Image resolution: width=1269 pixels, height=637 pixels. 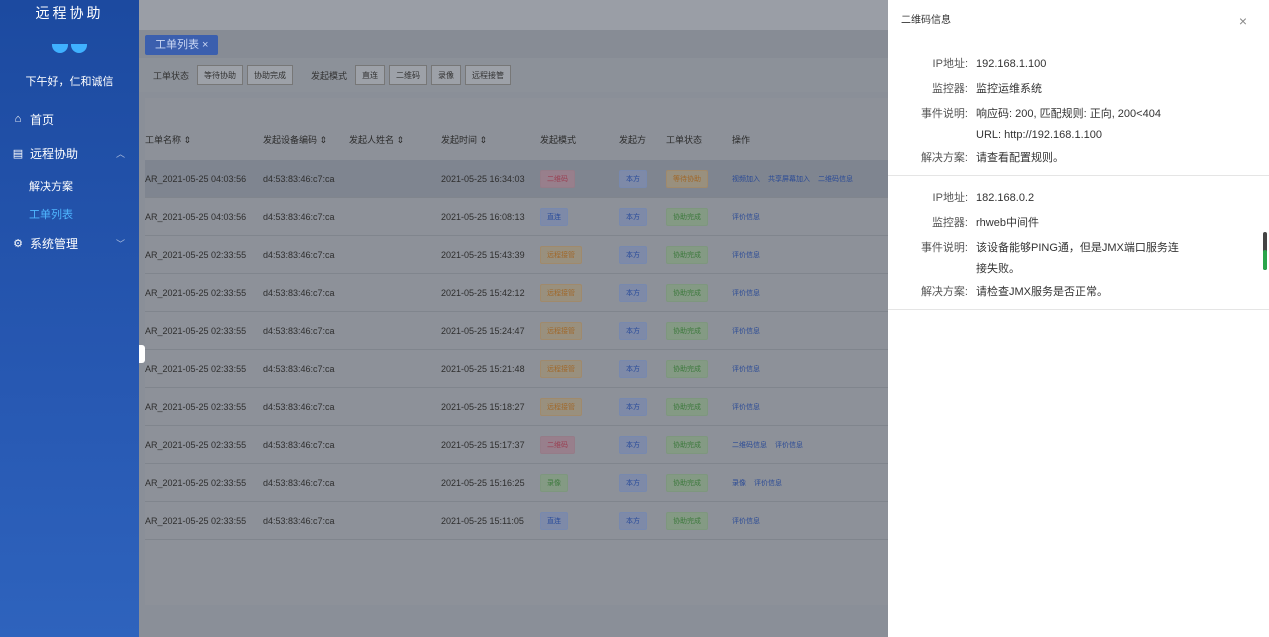 I want to click on initiated-time: 2021-05-25 15:17:37, so click(x=483, y=444).